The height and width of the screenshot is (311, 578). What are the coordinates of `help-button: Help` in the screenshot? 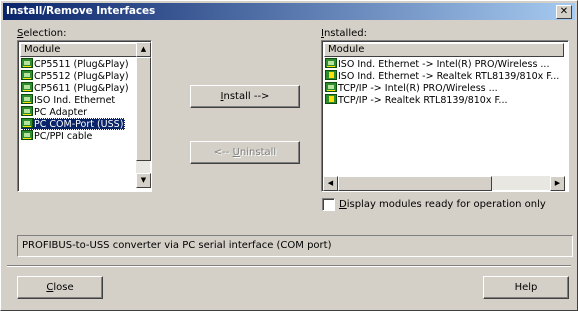 It's located at (526, 287).